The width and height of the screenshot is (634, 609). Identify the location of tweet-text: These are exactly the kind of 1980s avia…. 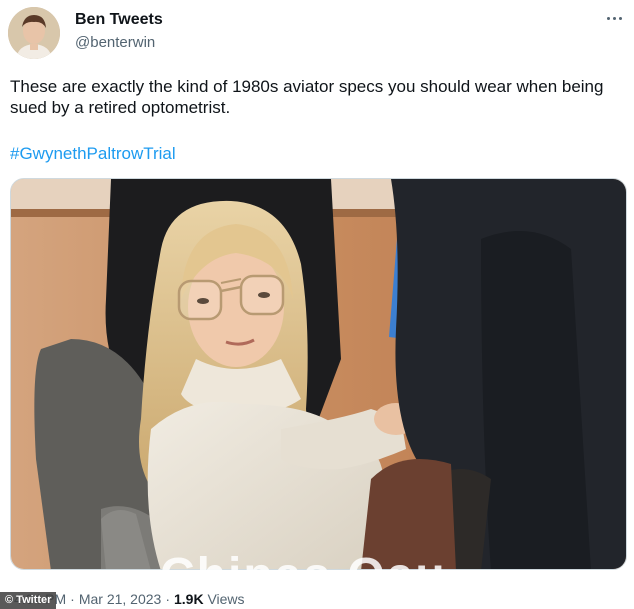
(307, 97).